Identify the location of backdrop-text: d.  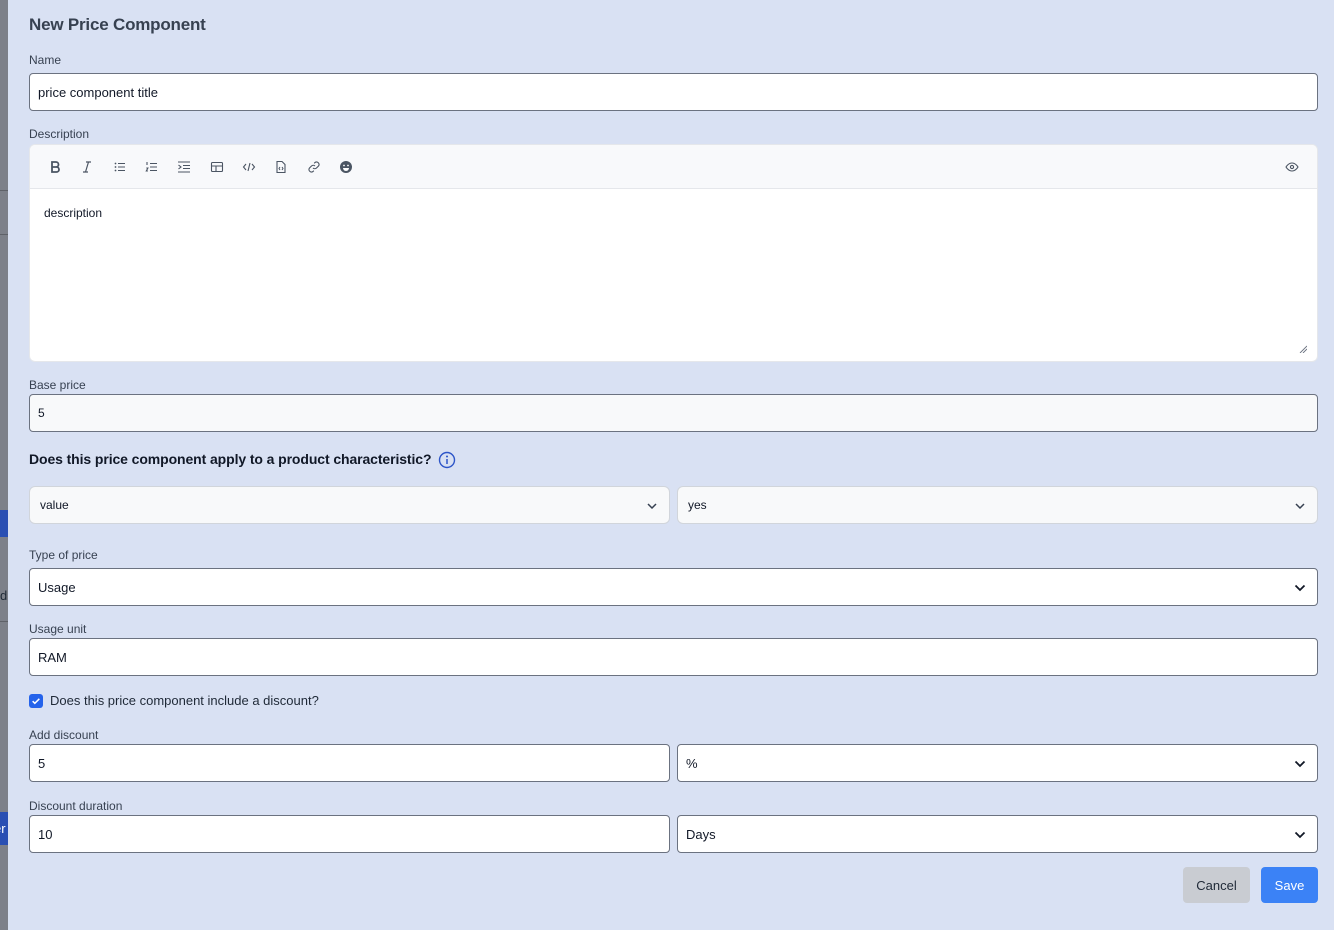
(4, 595).